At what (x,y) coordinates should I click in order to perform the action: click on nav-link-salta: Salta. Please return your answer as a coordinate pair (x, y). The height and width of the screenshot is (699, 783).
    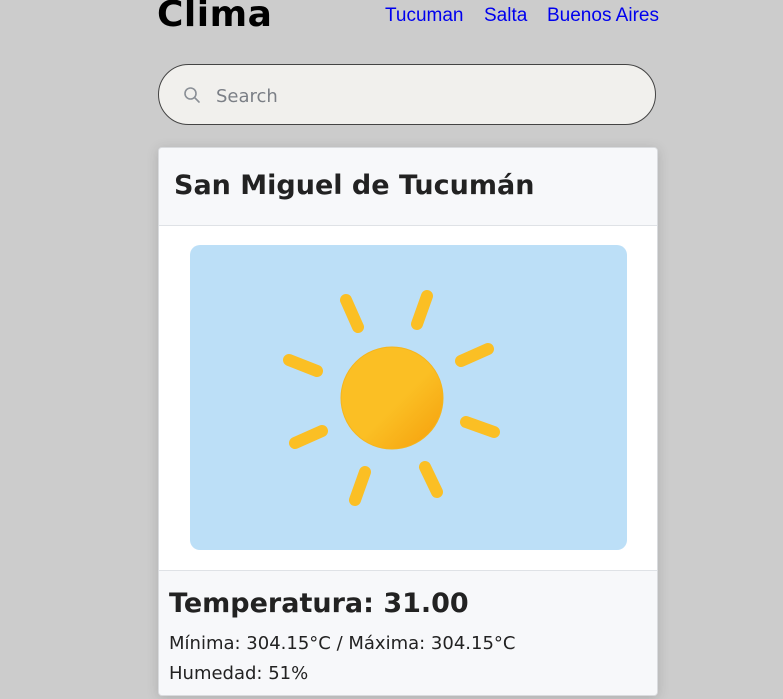
    Looking at the image, I should click on (505, 16).